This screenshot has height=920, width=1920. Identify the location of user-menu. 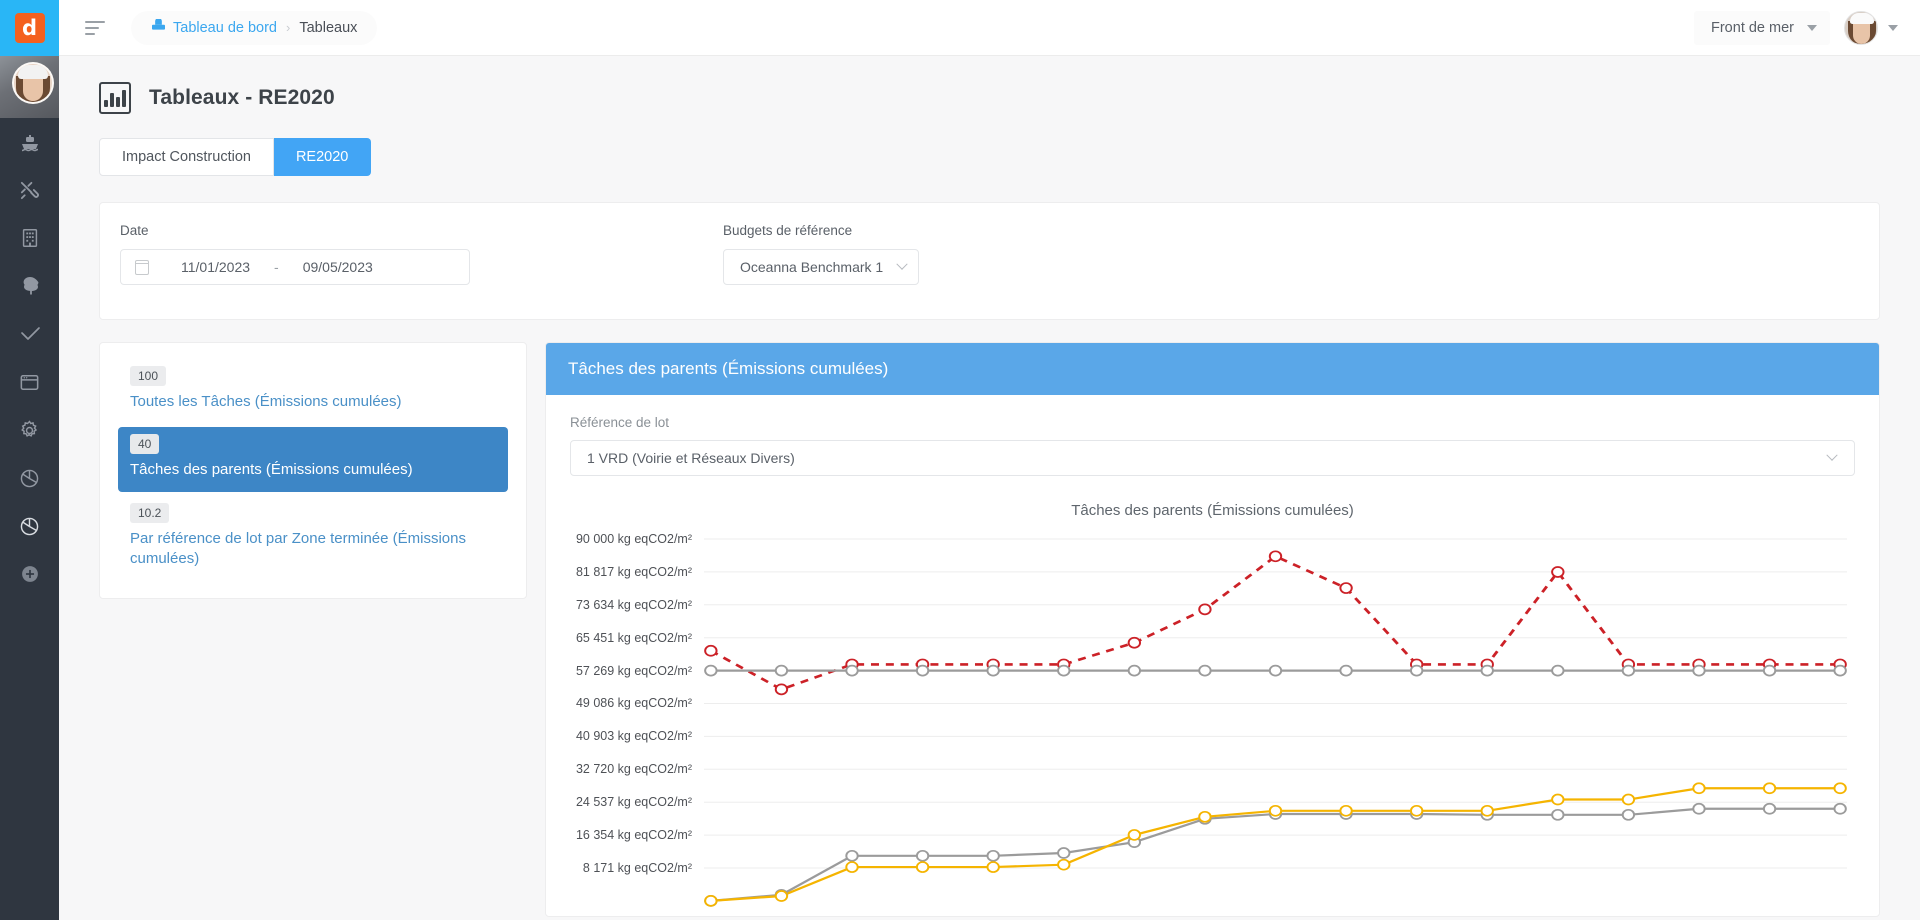
(1871, 27).